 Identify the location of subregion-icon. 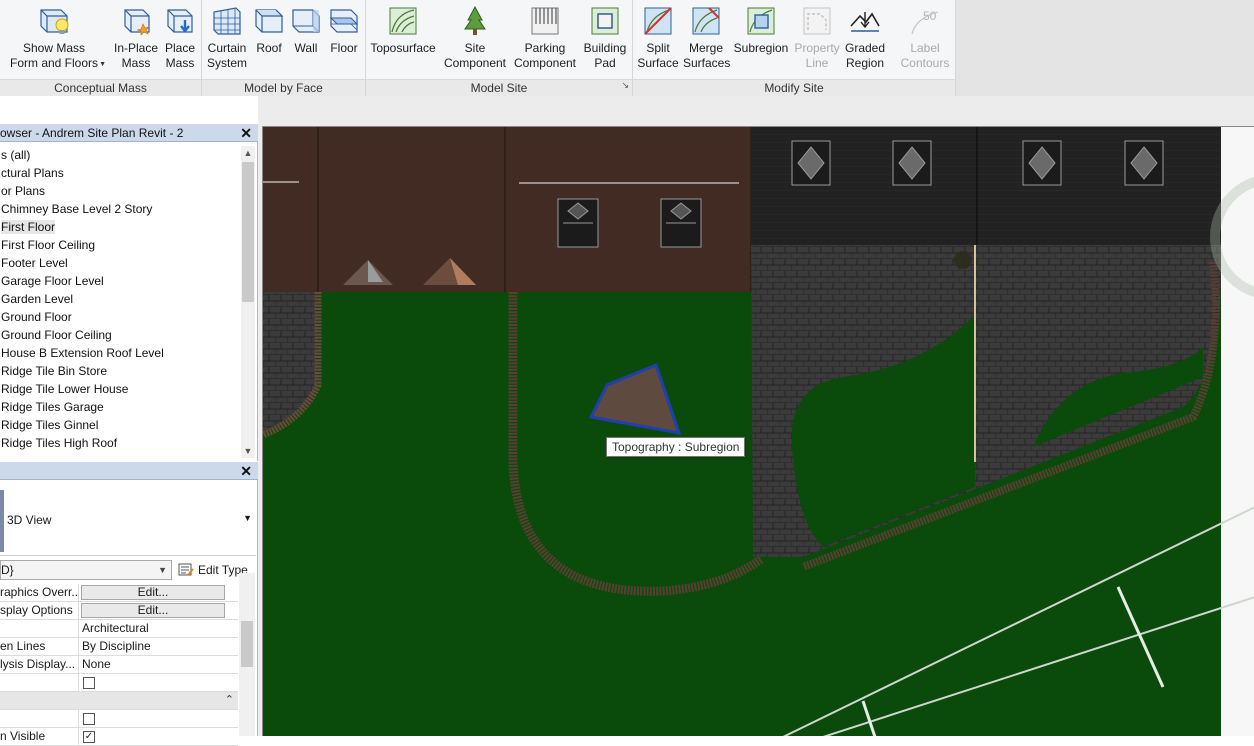
(761, 21).